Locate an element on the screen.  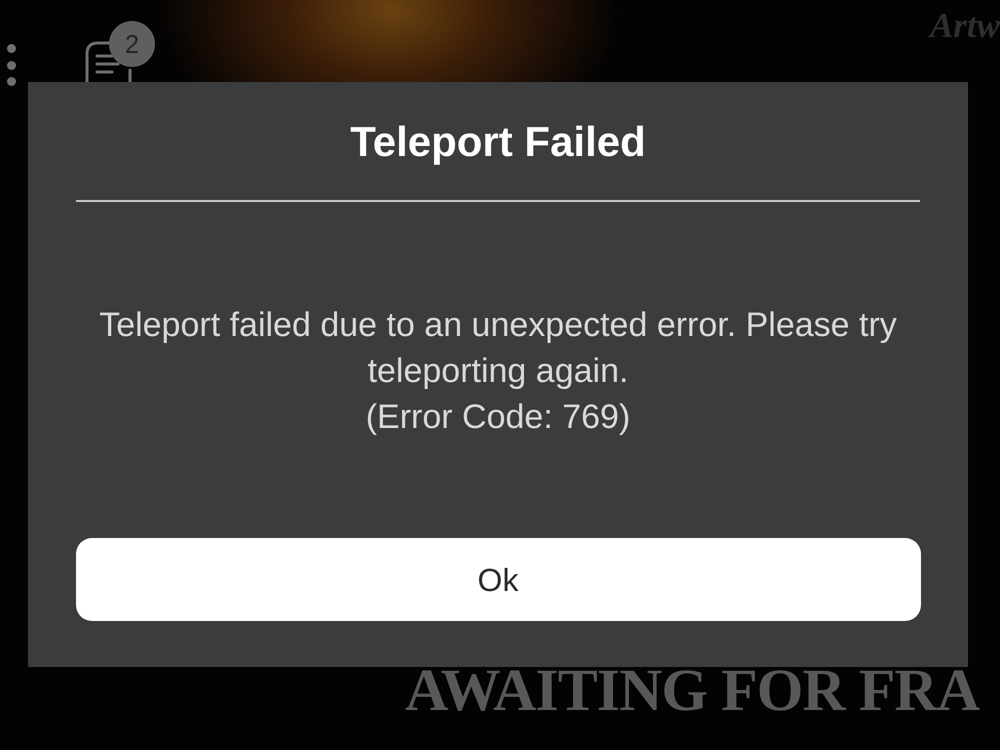
banner-text: AWAITING FOR FRA is located at coordinates (692, 690).